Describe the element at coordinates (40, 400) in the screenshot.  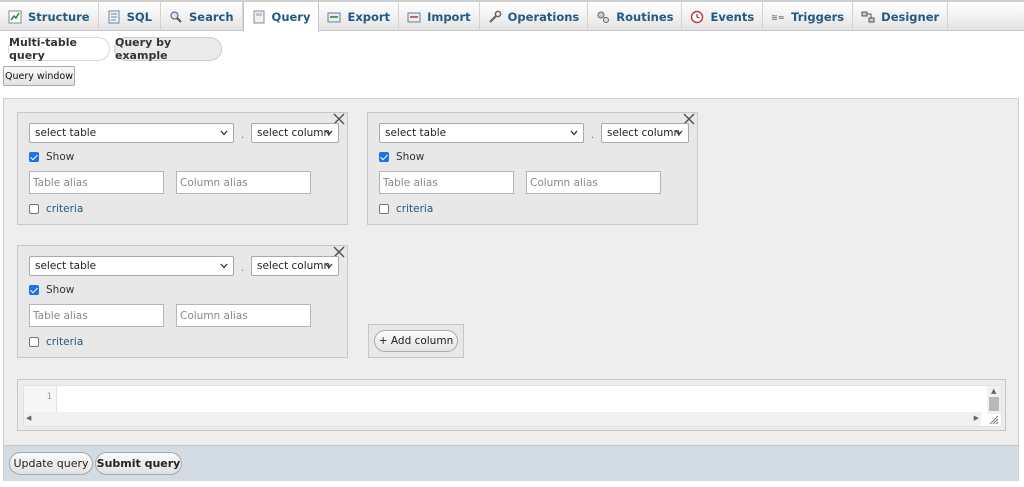
I see `line-gutter: 1` at that location.